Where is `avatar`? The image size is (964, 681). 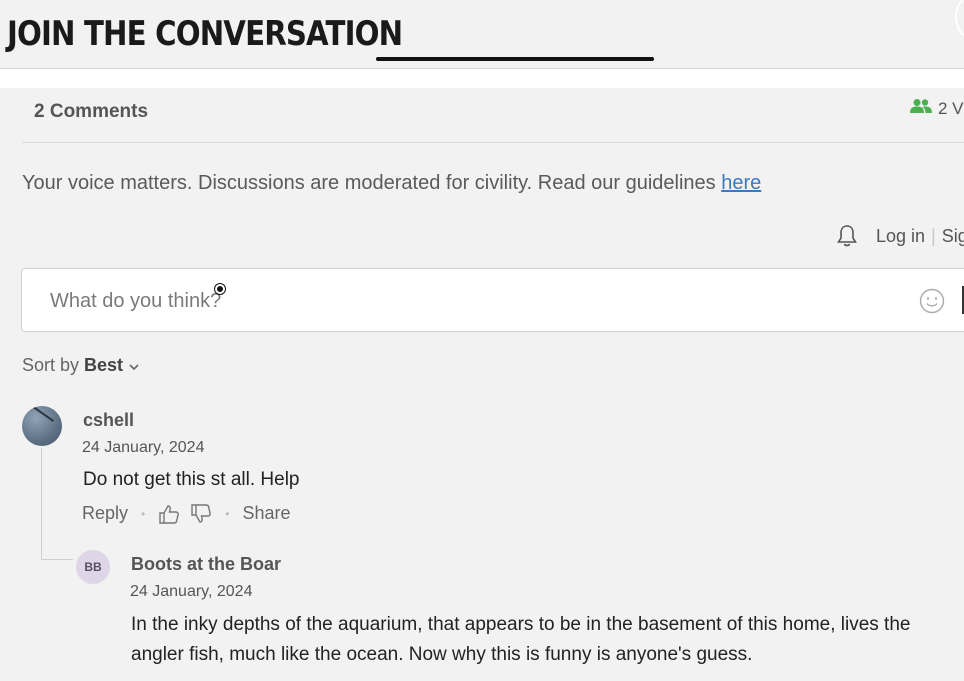
avatar is located at coordinates (42, 426).